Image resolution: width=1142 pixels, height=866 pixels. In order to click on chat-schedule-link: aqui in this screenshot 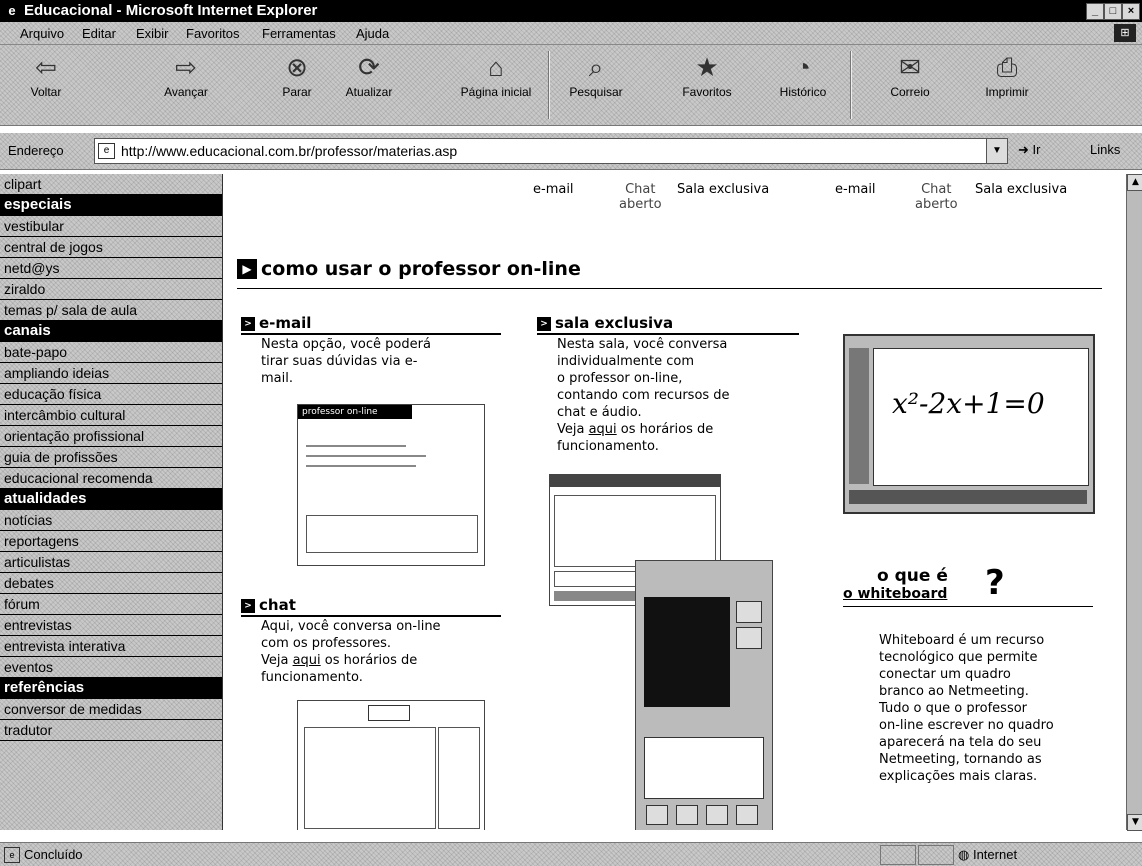, I will do `click(307, 660)`.